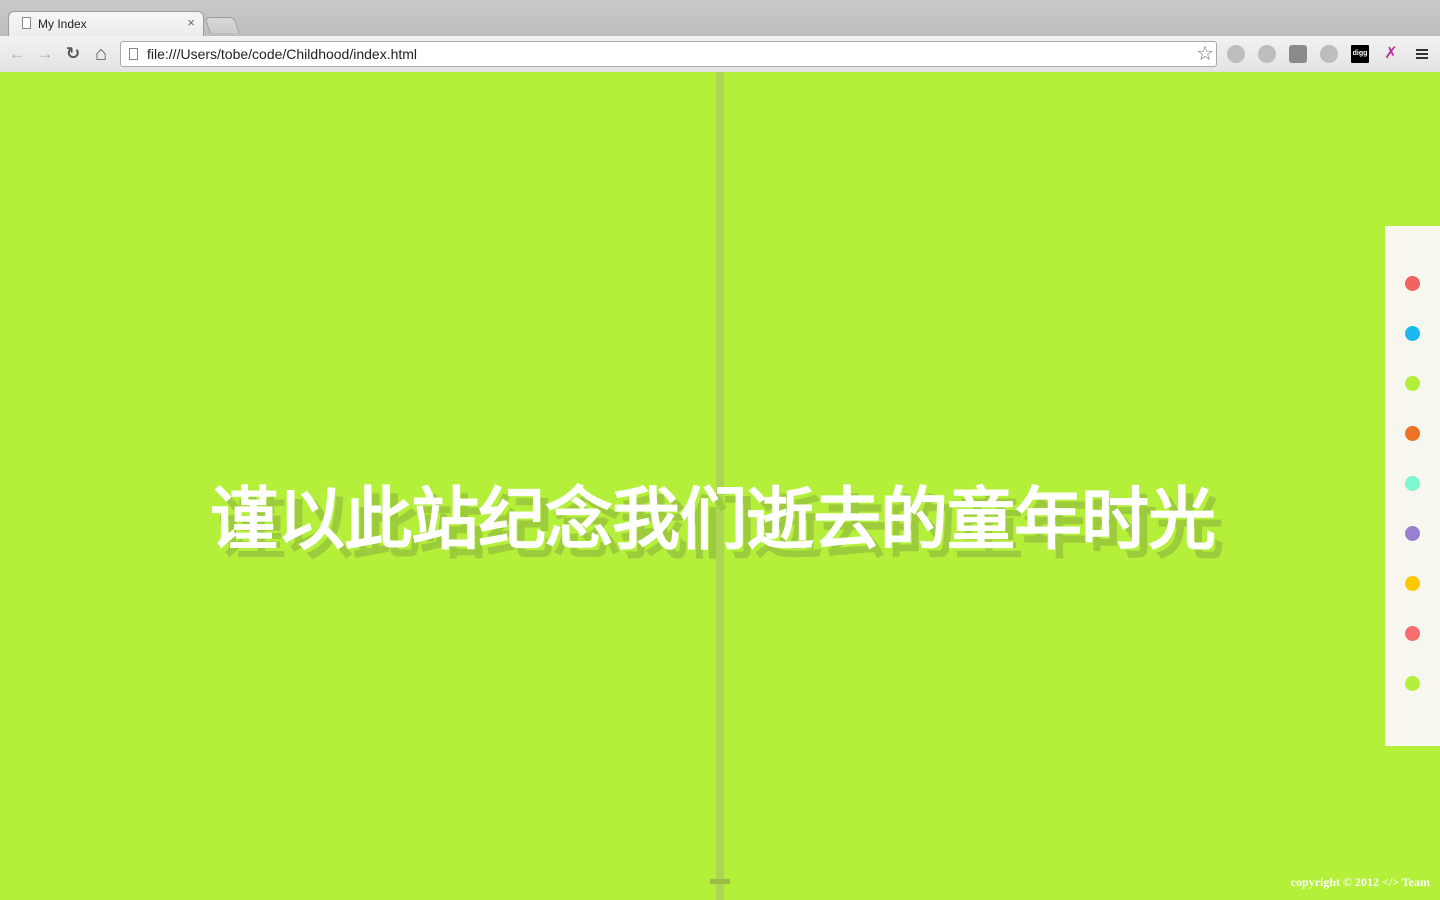 This screenshot has height=900, width=1440. Describe the element at coordinates (222, 25) in the screenshot. I see `new-tab-button` at that location.